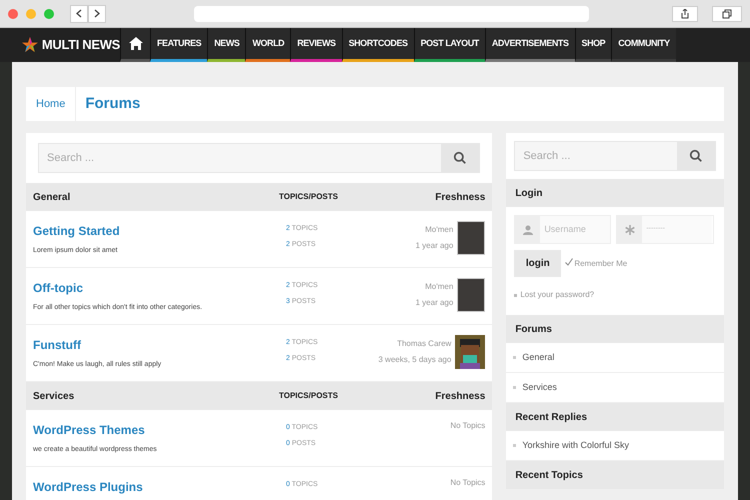 This screenshot has height=500, width=750. What do you see at coordinates (378, 45) in the screenshot?
I see `nav-link: SHORTCODES` at bounding box center [378, 45].